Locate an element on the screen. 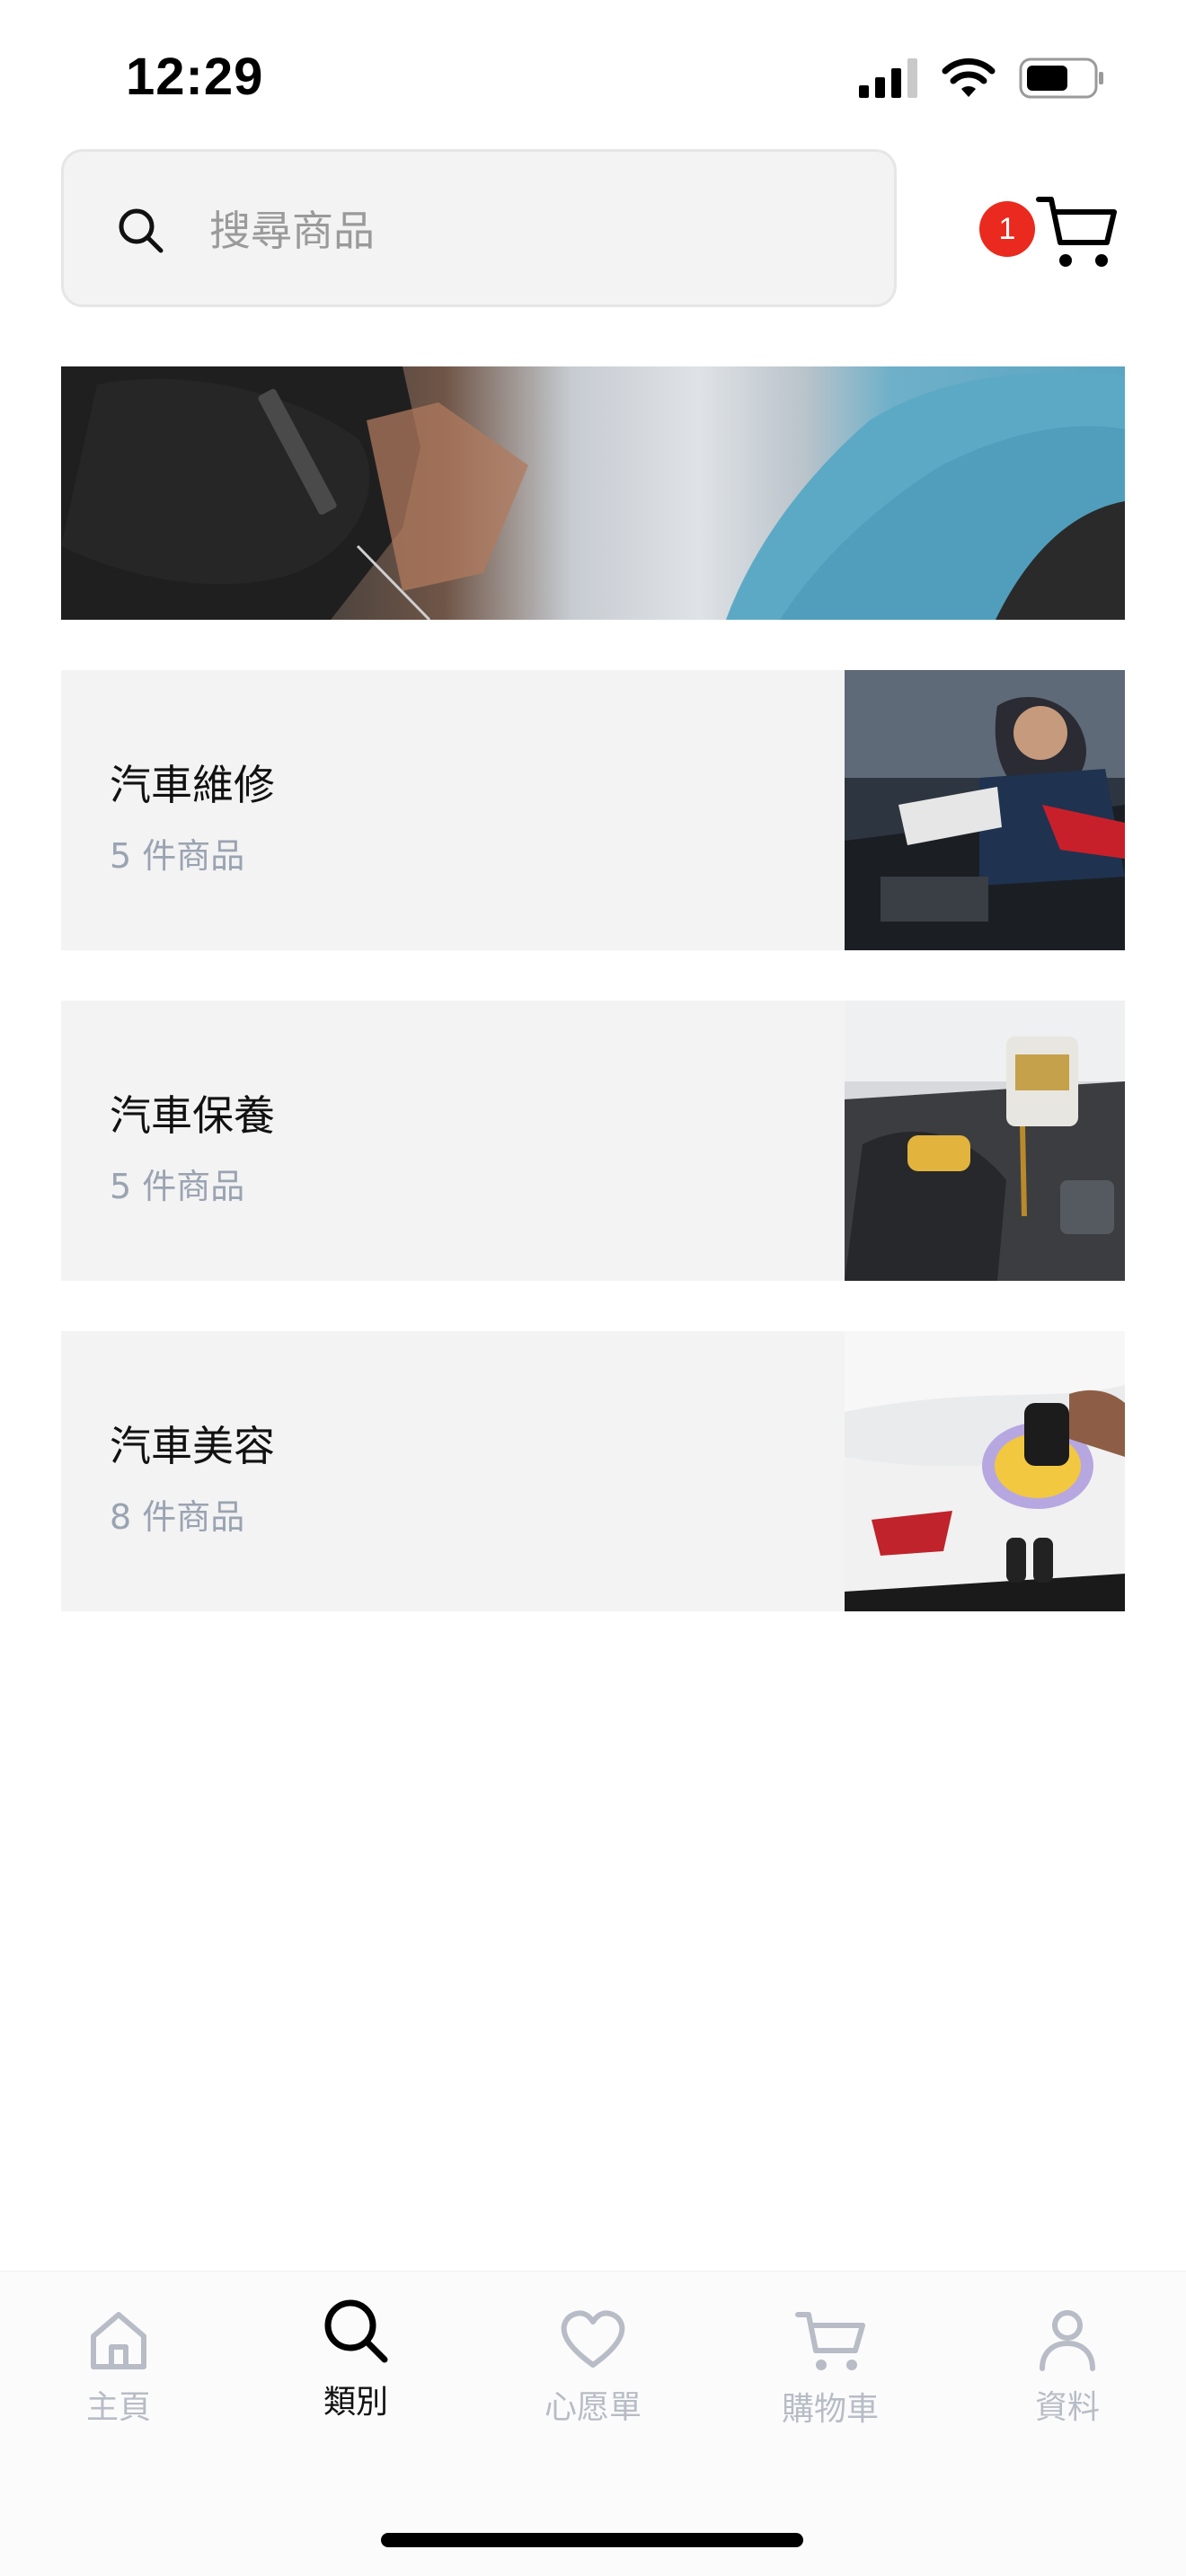  bottom-navigation: 主頁 類別 心愿單 購物車 資料 is located at coordinates (593, 2423).